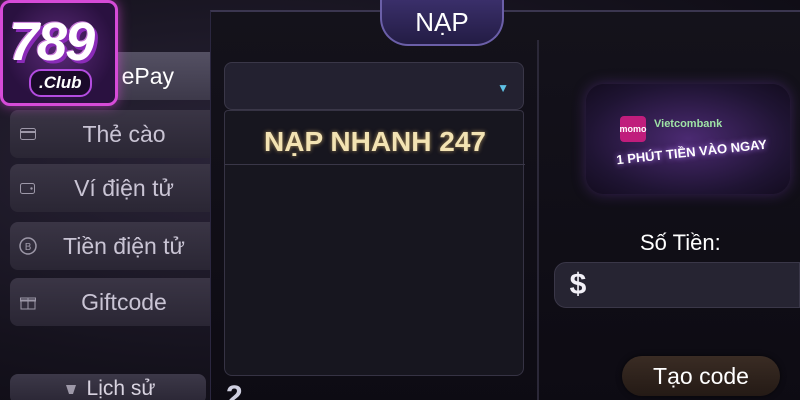 This screenshot has height=400, width=800. Describe the element at coordinates (578, 284) in the screenshot. I see `dollar-icon: $` at that location.